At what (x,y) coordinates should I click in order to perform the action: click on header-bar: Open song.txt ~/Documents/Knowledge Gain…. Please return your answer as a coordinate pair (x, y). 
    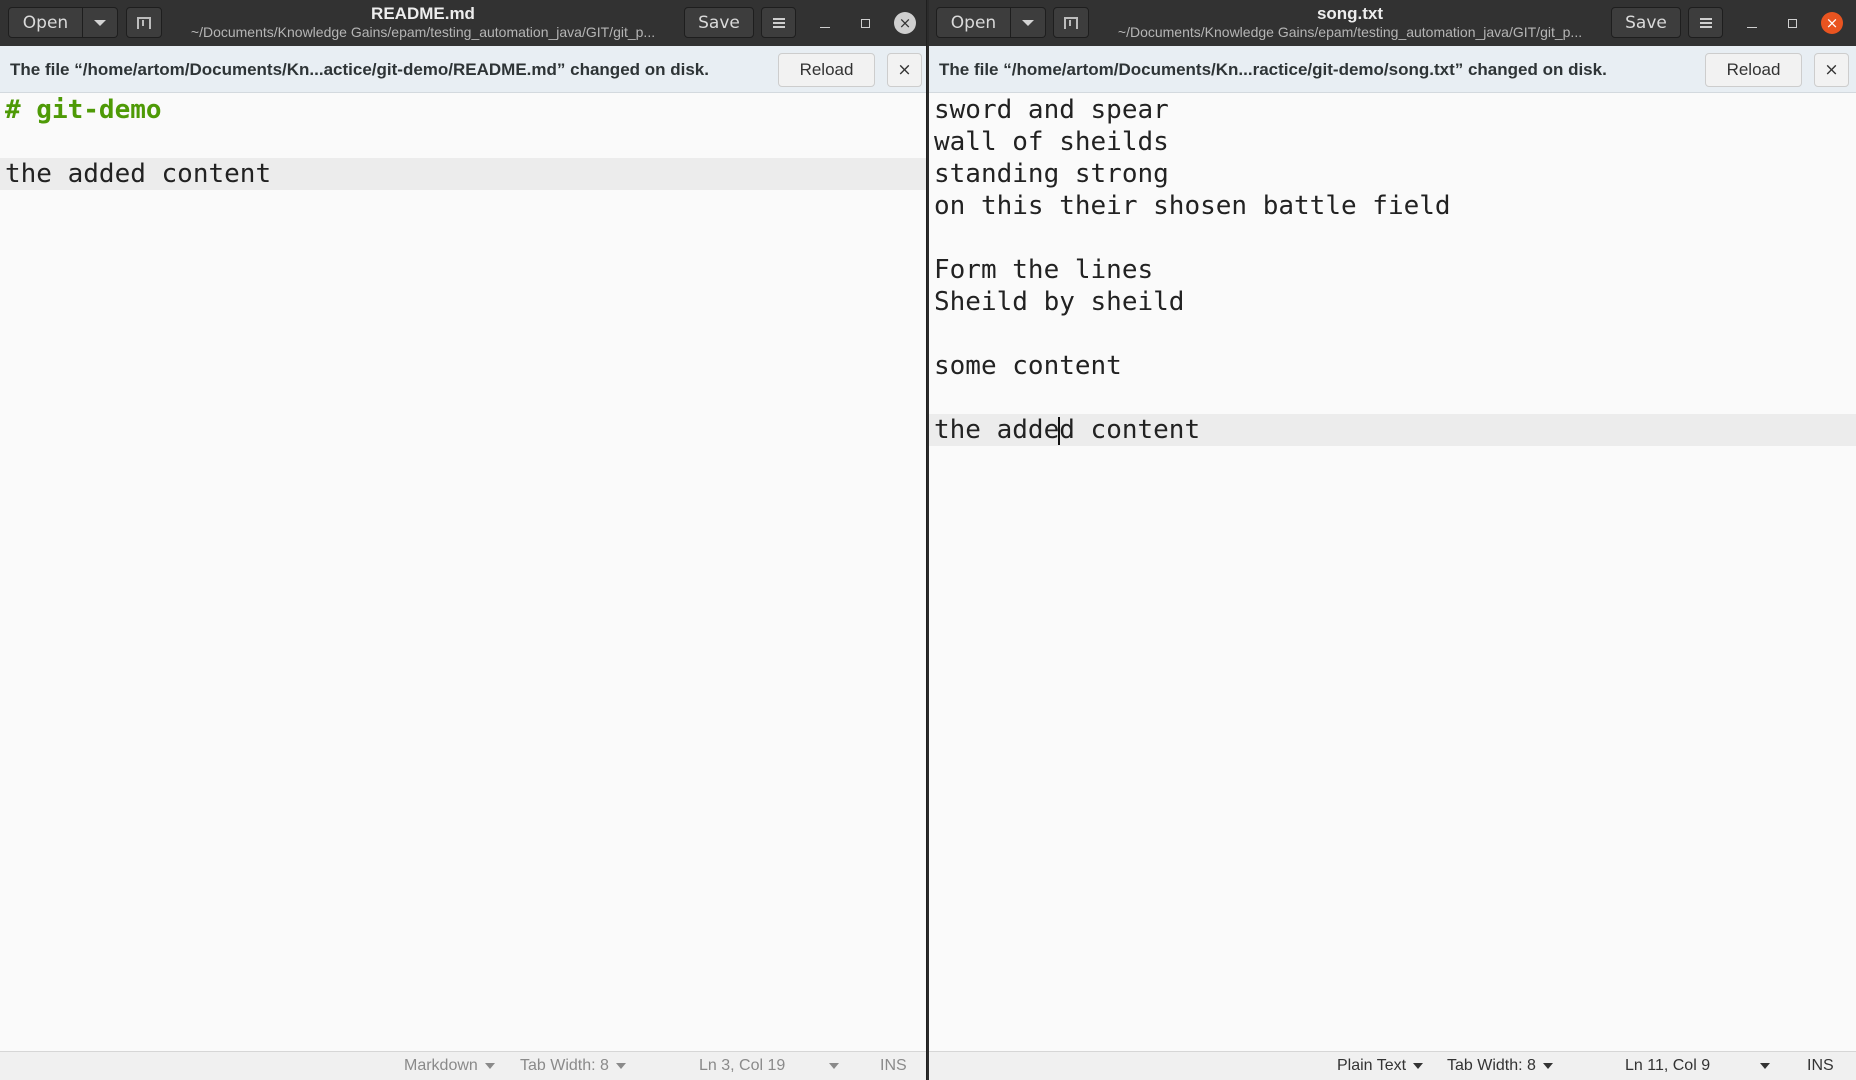
    Looking at the image, I should click on (1392, 23).